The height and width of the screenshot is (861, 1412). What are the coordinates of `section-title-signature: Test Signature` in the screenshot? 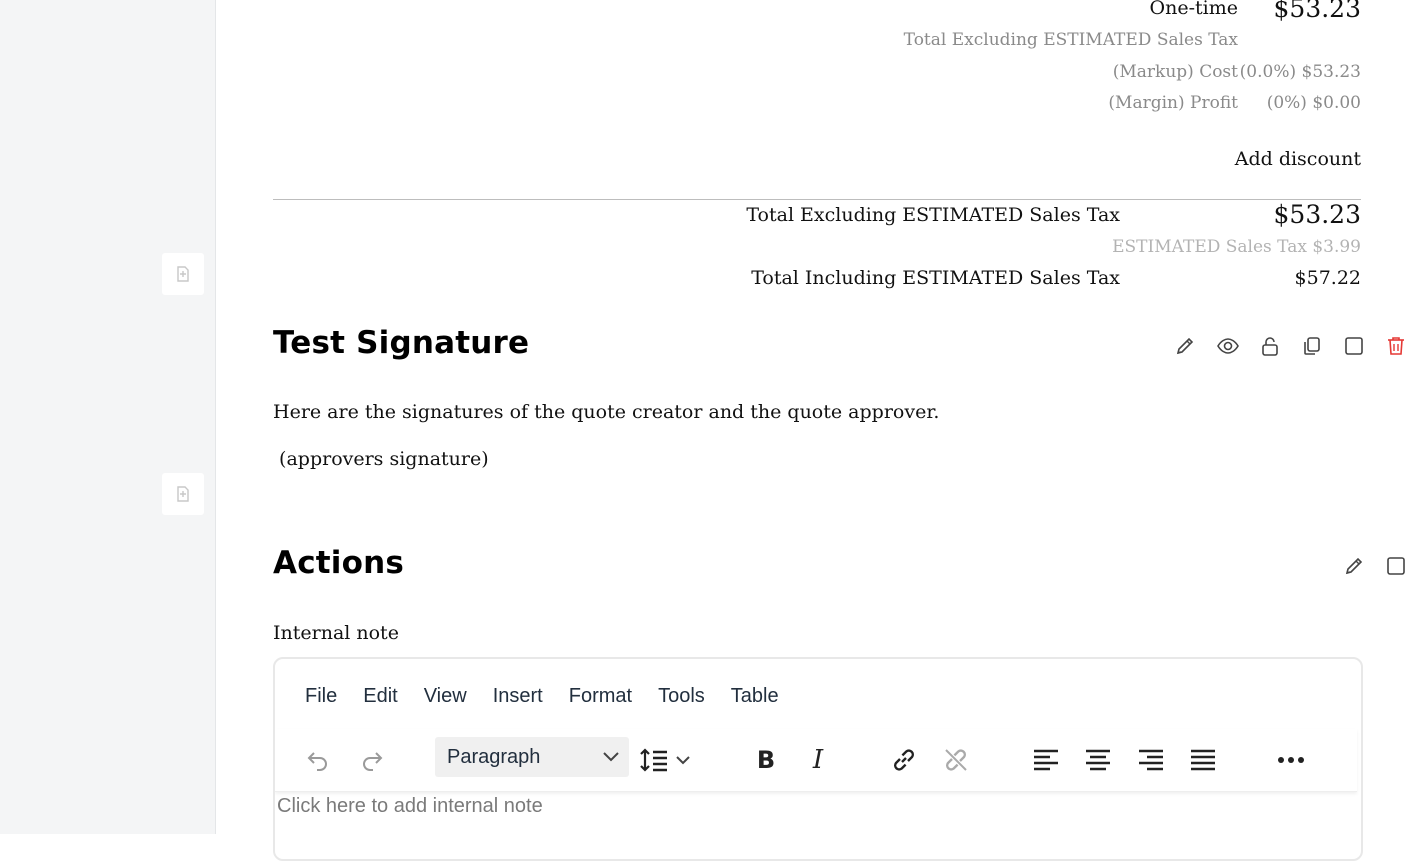 It's located at (401, 343).